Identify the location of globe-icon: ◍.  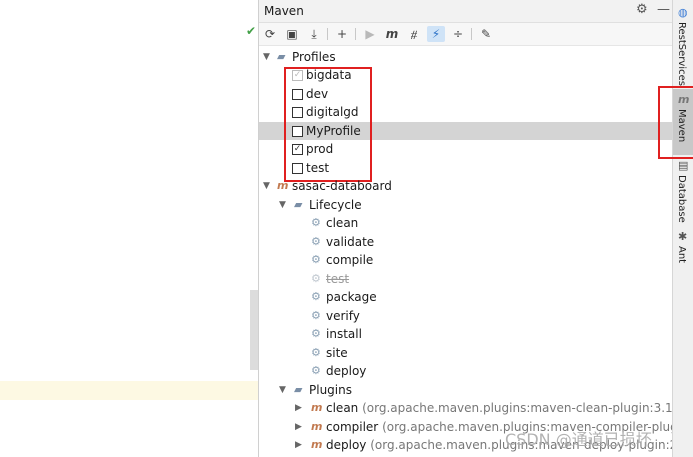
(683, 12).